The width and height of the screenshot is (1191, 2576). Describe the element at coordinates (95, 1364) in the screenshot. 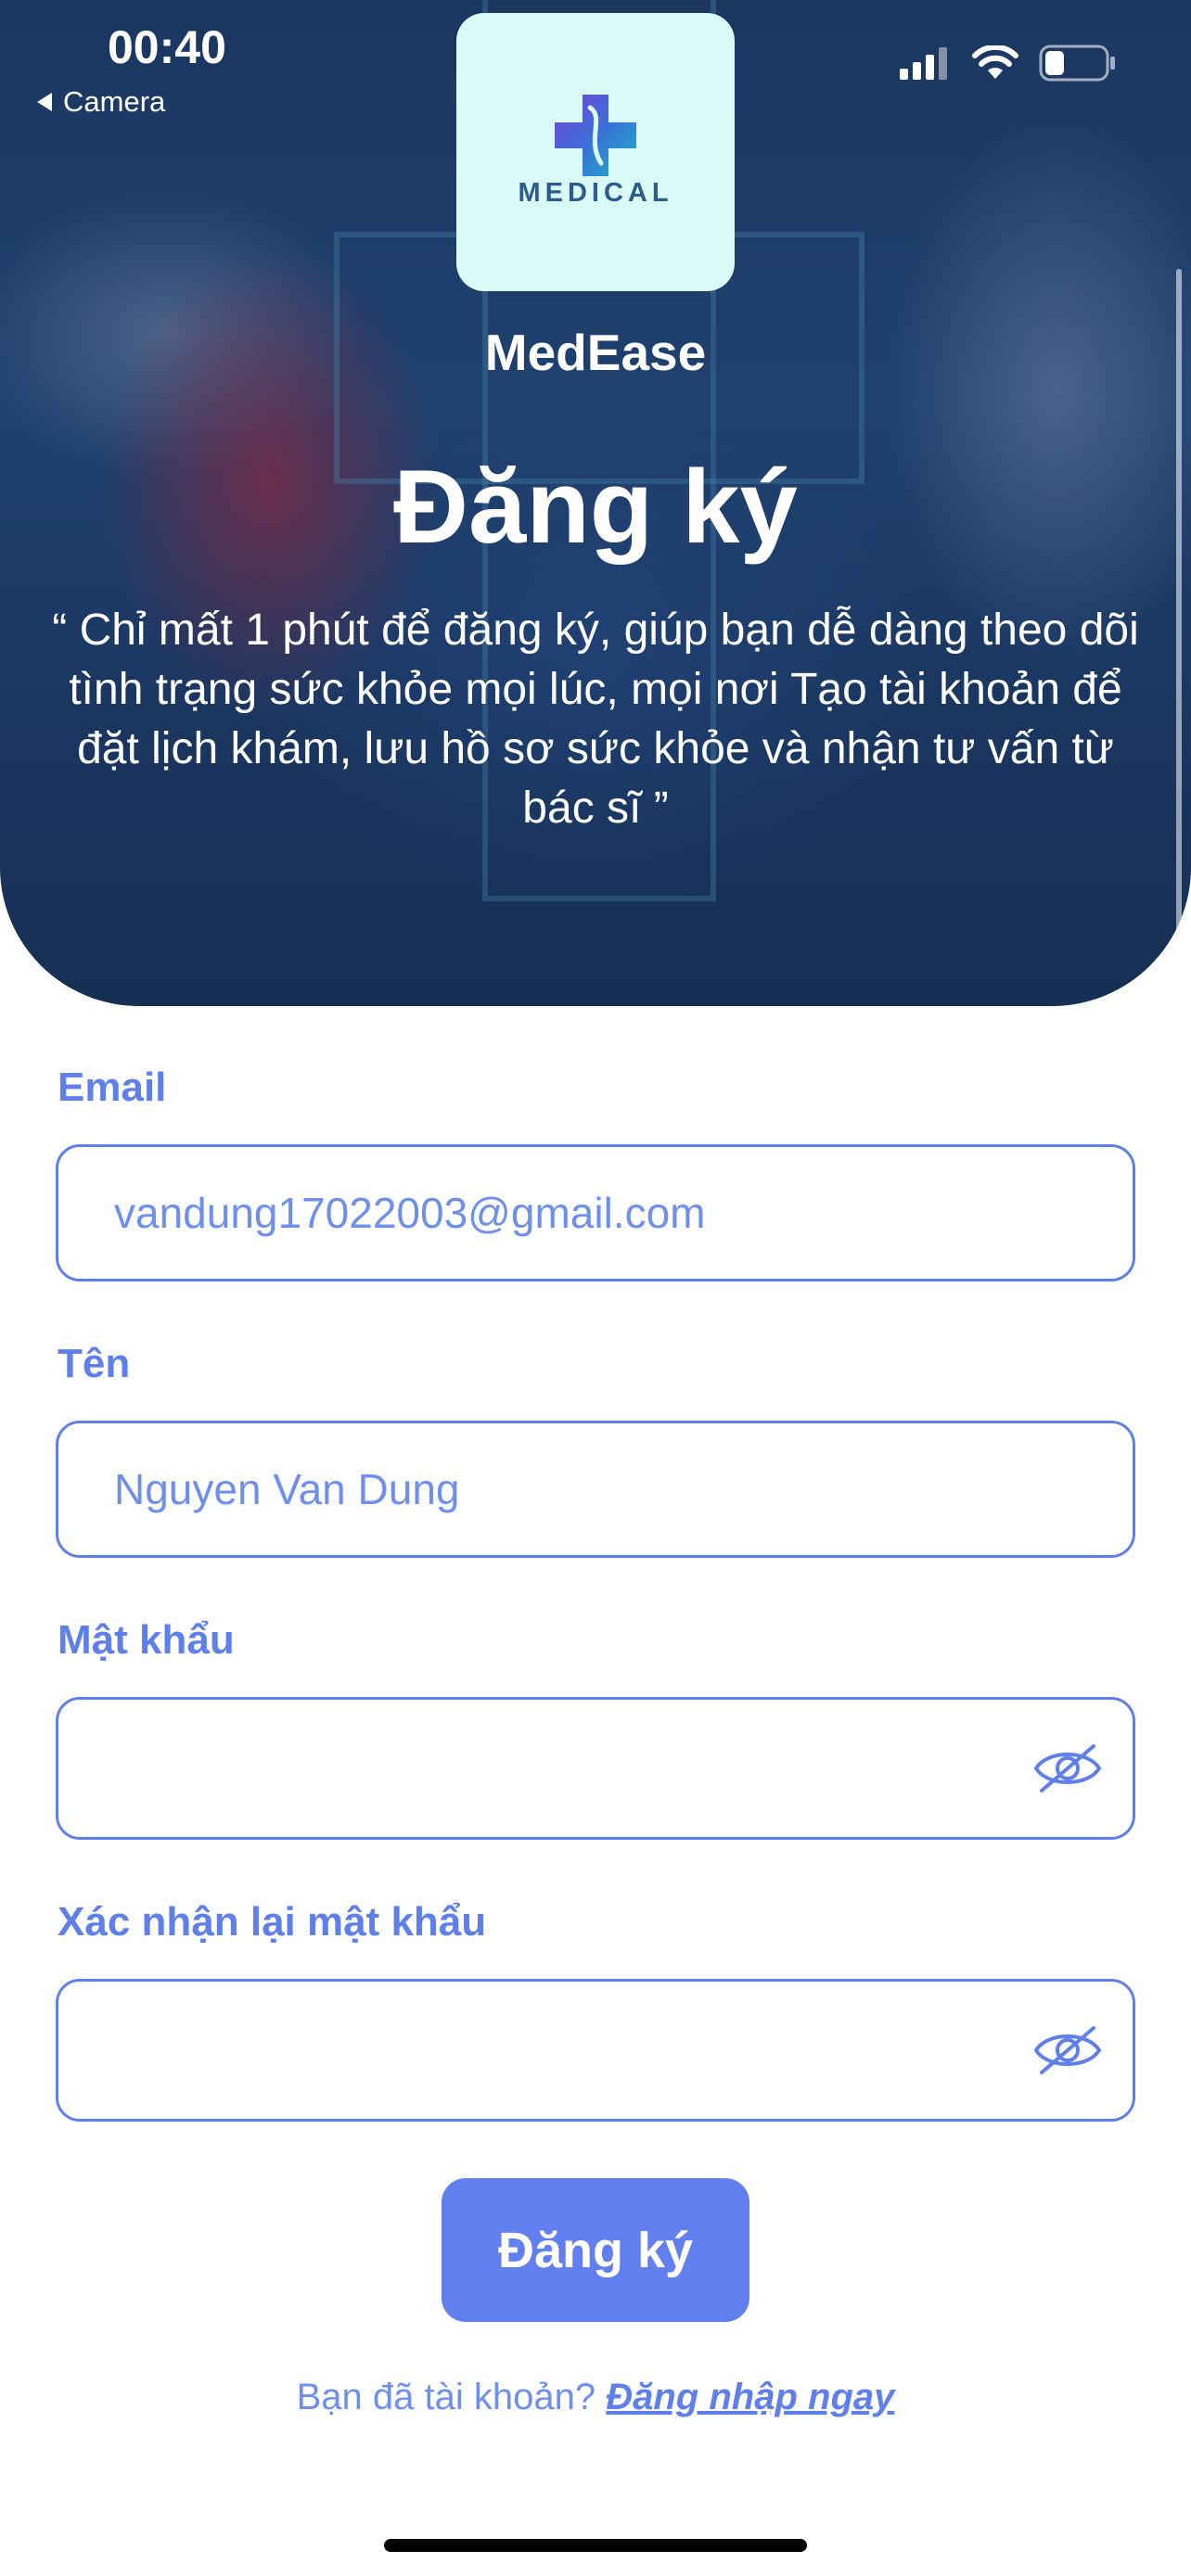

I see `name-label: Tên` at that location.